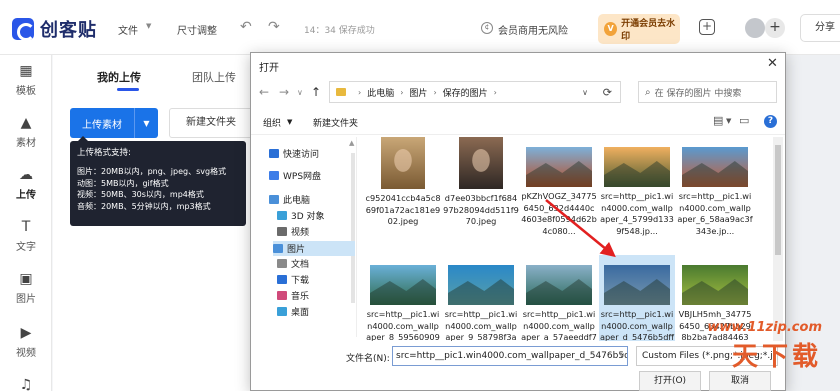 Image resolution: width=840 pixels, height=391 pixels. I want to click on back-arrow-icon: ←, so click(264, 92).